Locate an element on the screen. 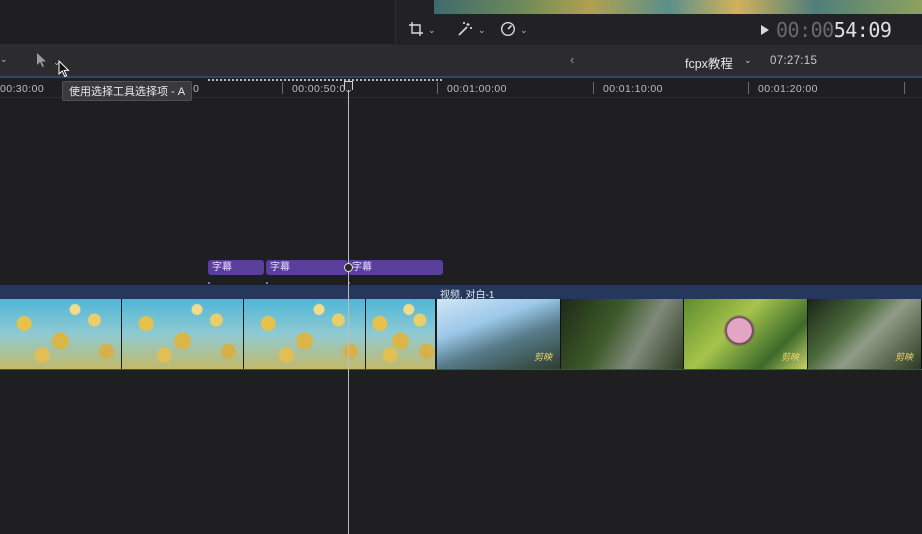  ruler-label: 00:30:00 is located at coordinates (22, 89).